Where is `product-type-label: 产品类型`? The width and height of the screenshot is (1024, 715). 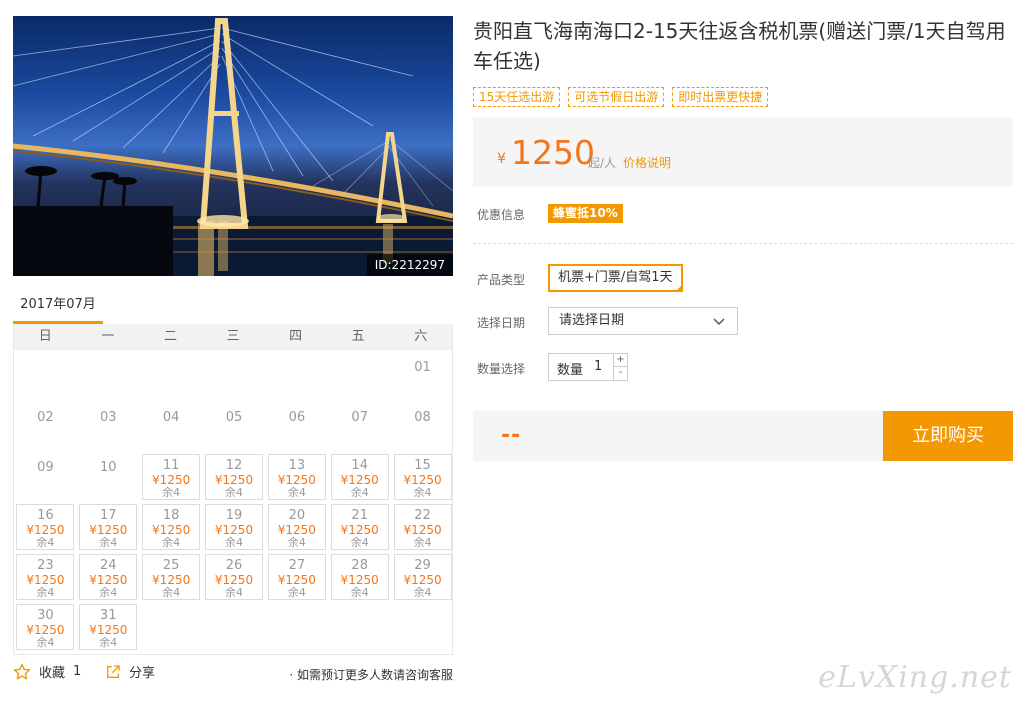
product-type-label: 产品类型 is located at coordinates (501, 280).